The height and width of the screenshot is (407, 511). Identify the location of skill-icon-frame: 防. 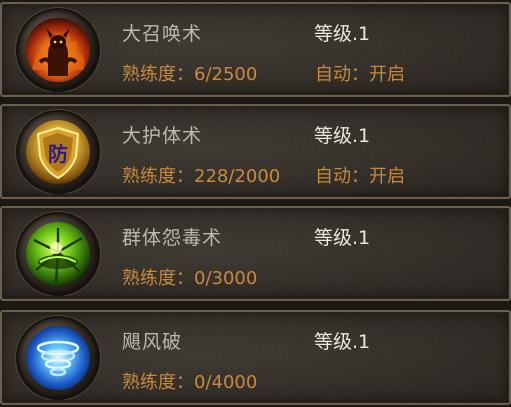
(58, 152).